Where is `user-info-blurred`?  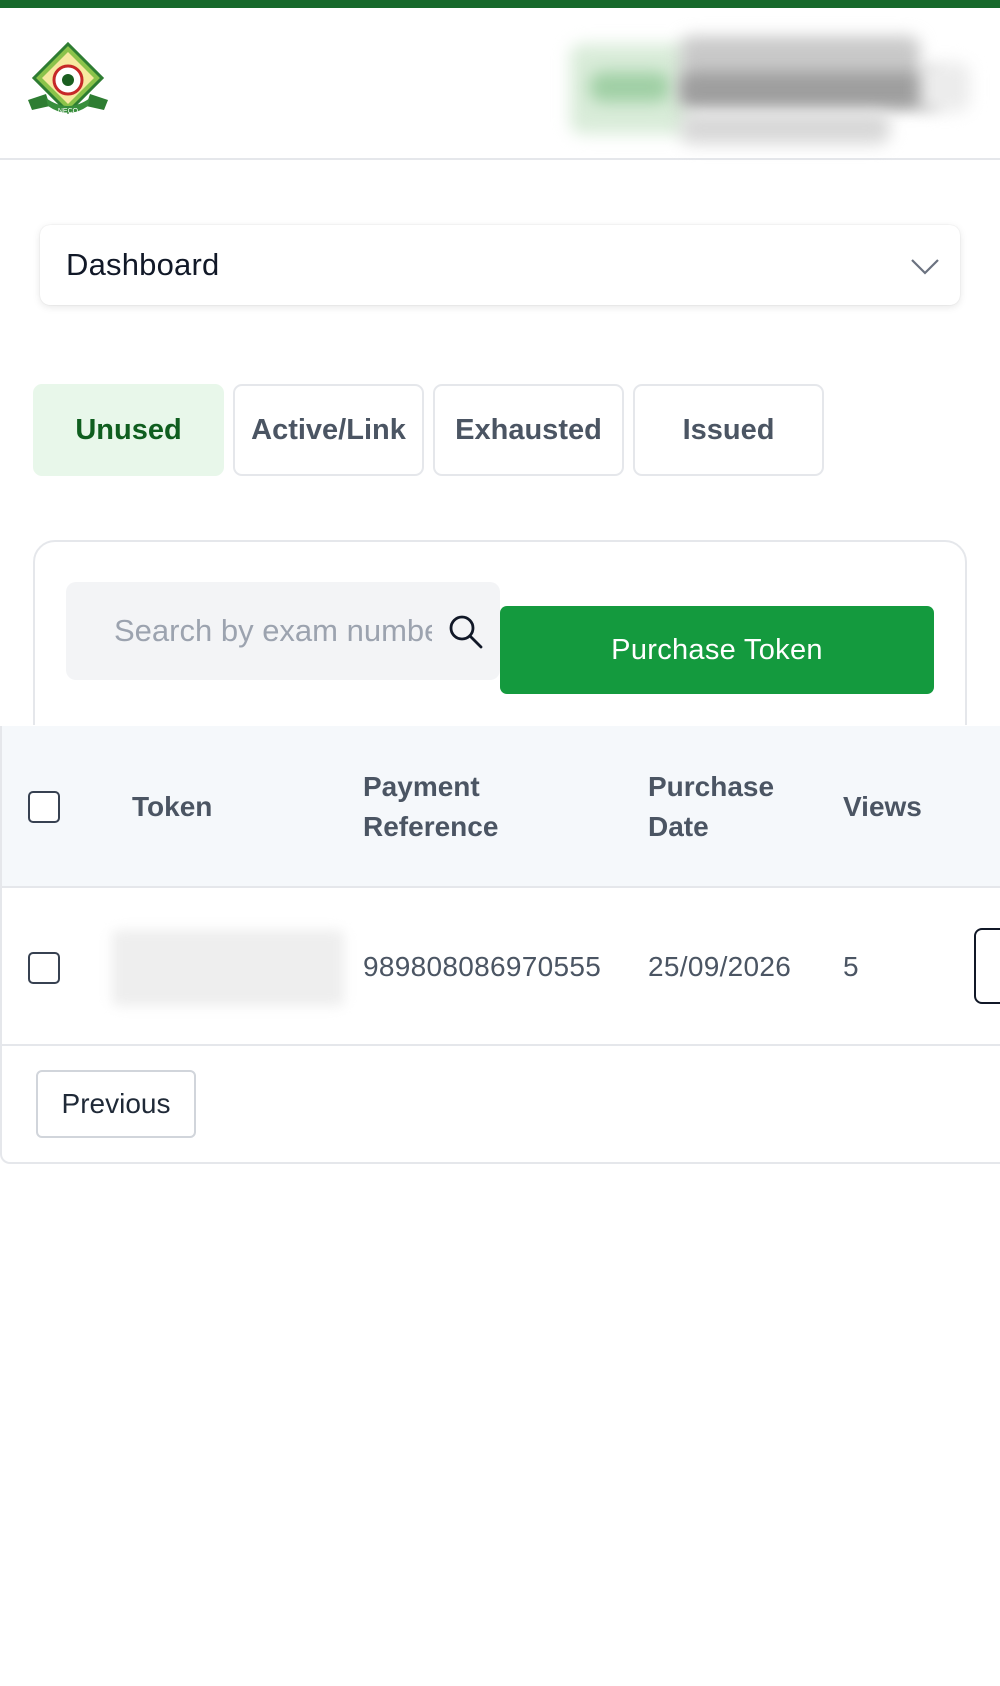 user-info-blurred is located at coordinates (770, 90).